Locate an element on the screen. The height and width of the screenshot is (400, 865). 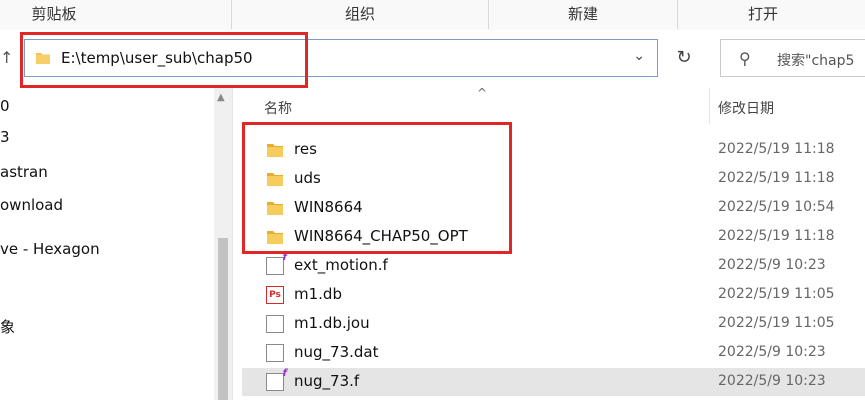
nav-pane-scrollbar: ▲ is located at coordinates (223, 244).